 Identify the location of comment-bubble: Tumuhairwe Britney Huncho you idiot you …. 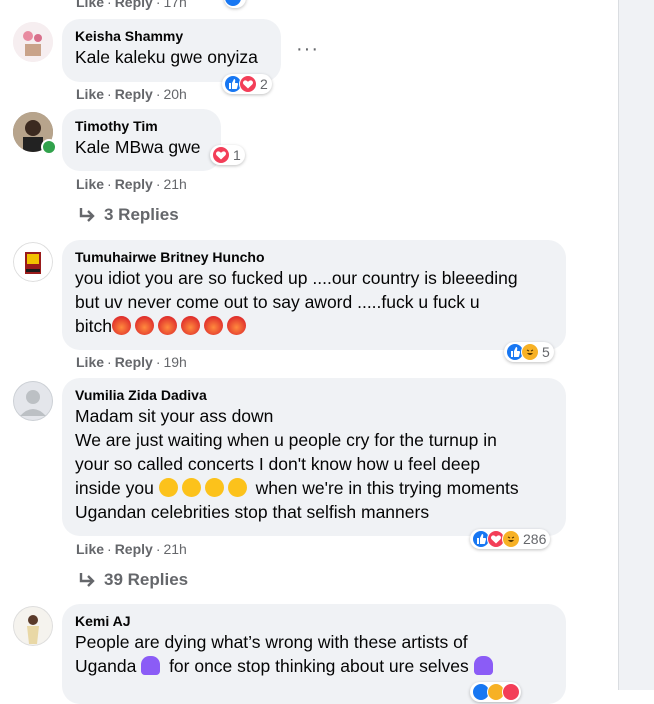
(314, 295).